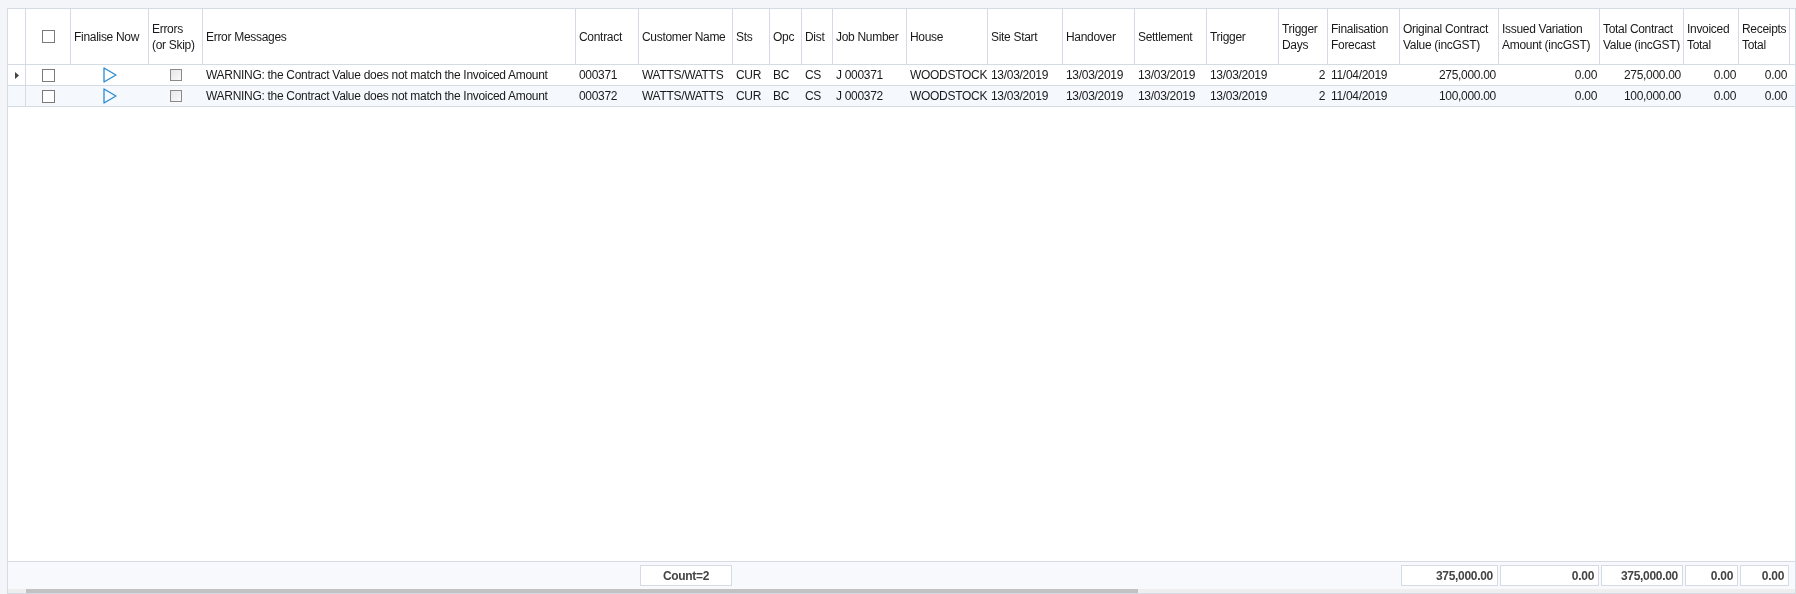 The width and height of the screenshot is (1796, 594). Describe the element at coordinates (744, 36) in the screenshot. I see `column-header: Sts` at that location.